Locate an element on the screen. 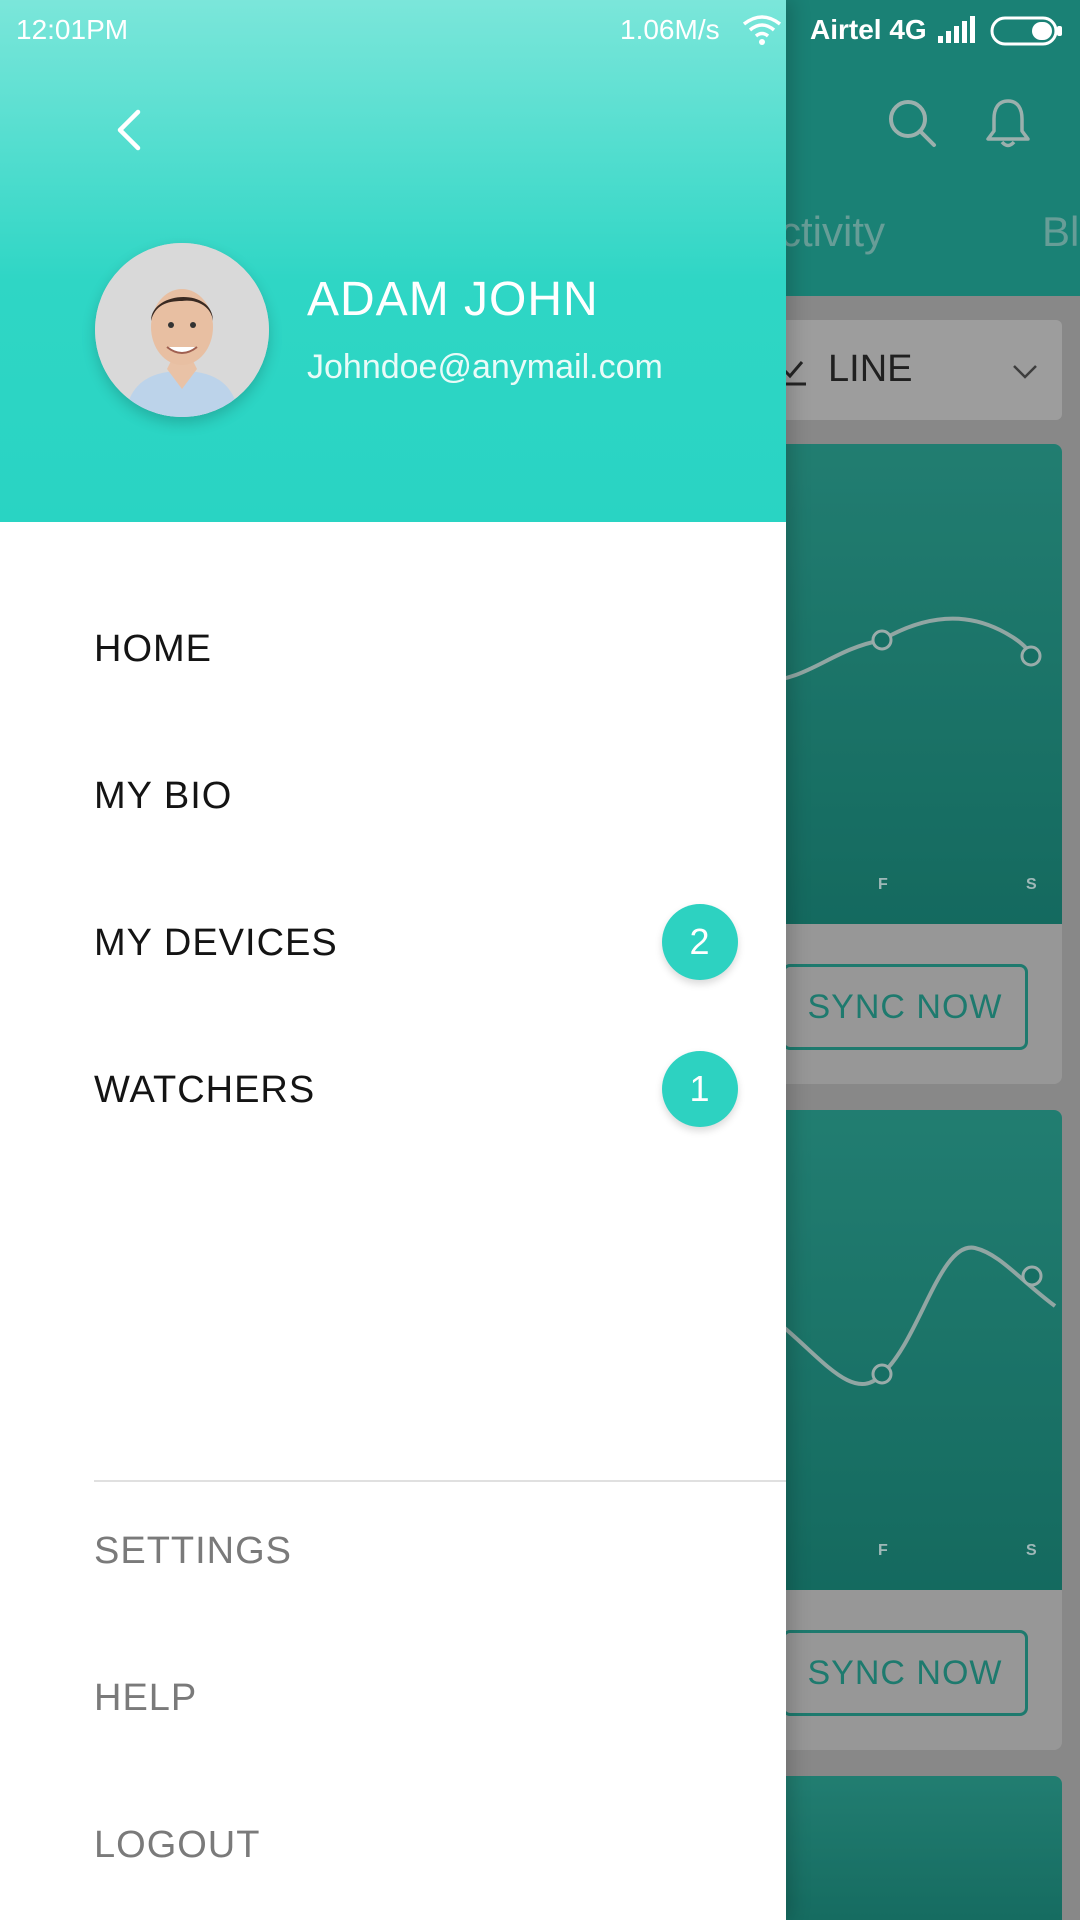 Image resolution: width=1080 pixels, height=1920 pixels. menu-item-label: HELP is located at coordinates (146, 1698).